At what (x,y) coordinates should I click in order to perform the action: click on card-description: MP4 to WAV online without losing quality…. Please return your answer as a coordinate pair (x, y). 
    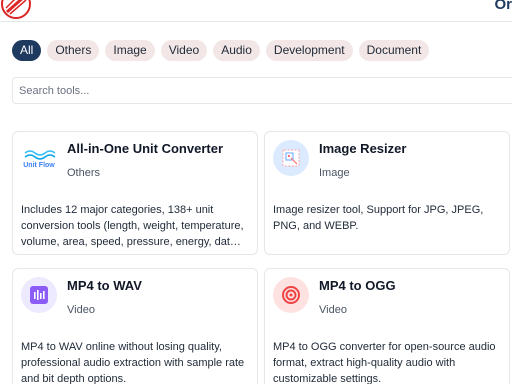
    Looking at the image, I should click on (133, 362).